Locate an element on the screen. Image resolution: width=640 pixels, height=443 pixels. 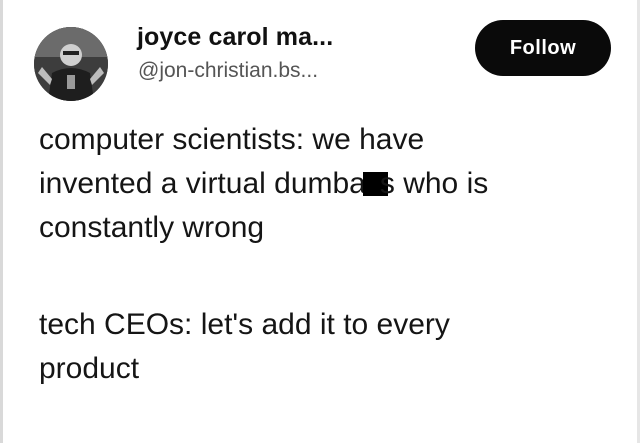
post-text-fragment: s who is is located at coordinates (434, 183).